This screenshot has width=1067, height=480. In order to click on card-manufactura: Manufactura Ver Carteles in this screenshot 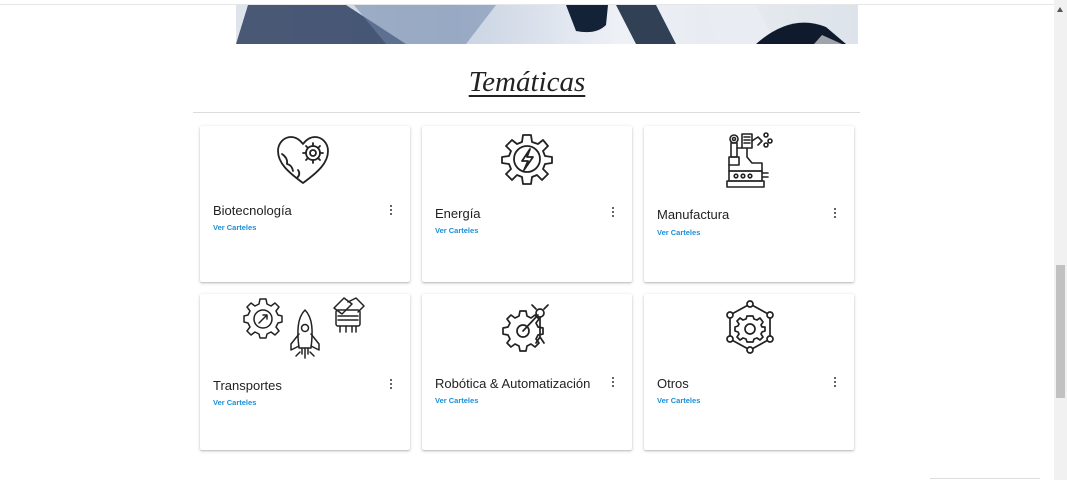, I will do `click(749, 204)`.